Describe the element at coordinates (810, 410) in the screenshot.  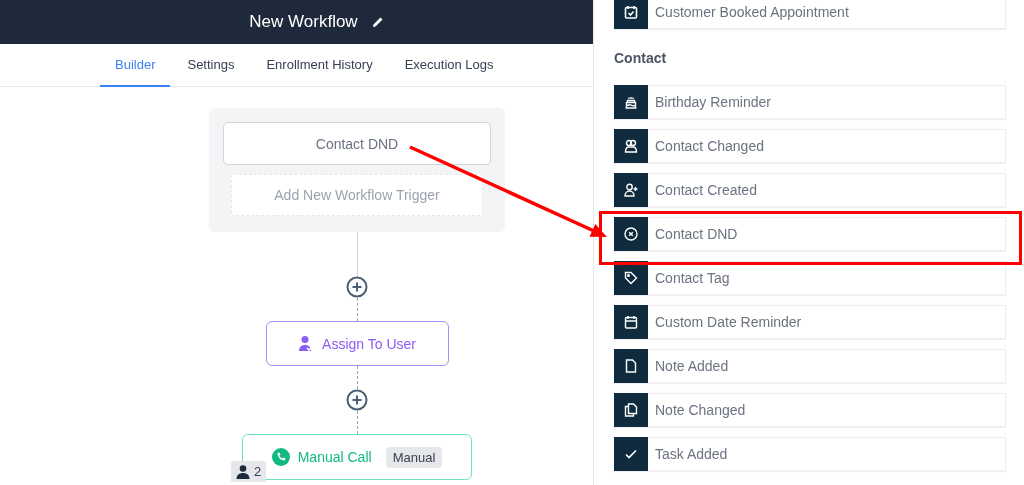
I see `trigger-option: Note Changed` at that location.